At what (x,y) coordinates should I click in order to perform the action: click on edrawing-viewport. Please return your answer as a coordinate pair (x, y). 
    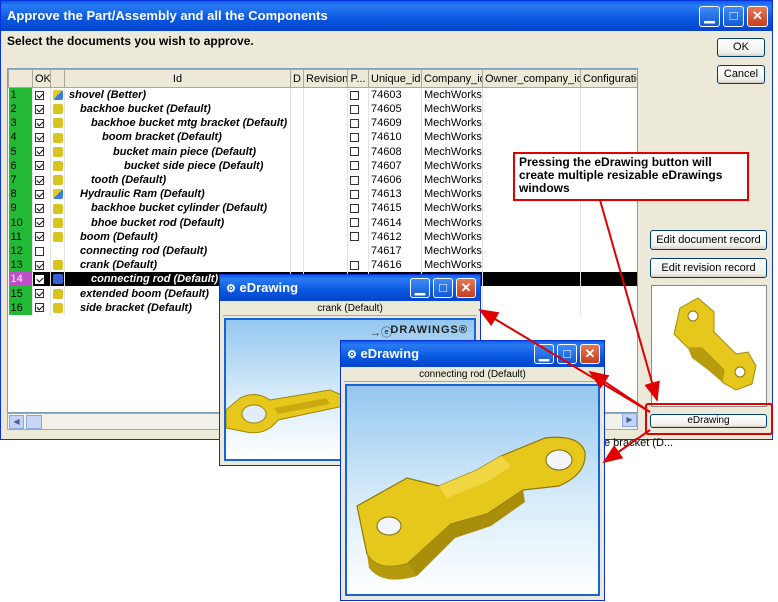
    Looking at the image, I should click on (472, 490).